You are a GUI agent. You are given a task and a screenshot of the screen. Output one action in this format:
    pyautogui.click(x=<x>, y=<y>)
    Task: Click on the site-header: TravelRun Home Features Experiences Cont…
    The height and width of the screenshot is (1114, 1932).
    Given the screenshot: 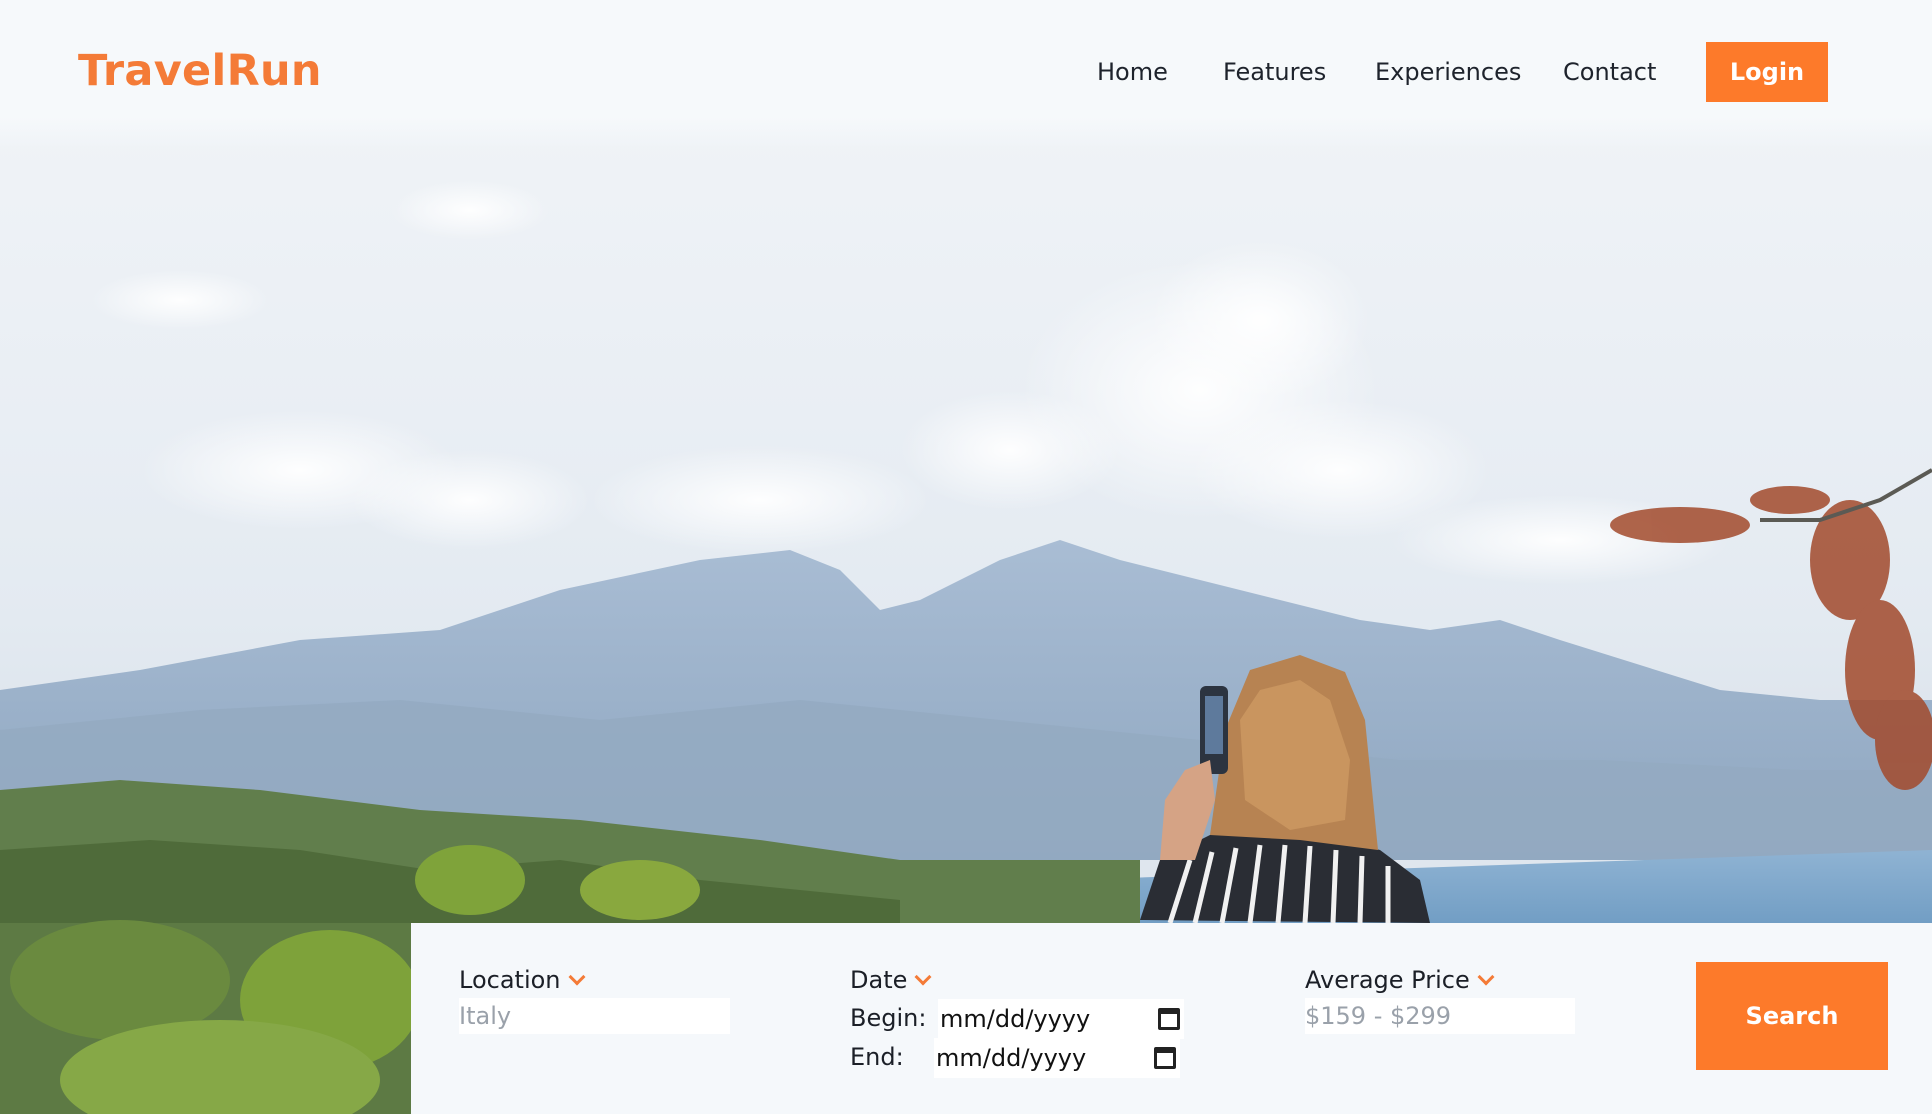 What is the action you would take?
    pyautogui.click(x=966, y=74)
    